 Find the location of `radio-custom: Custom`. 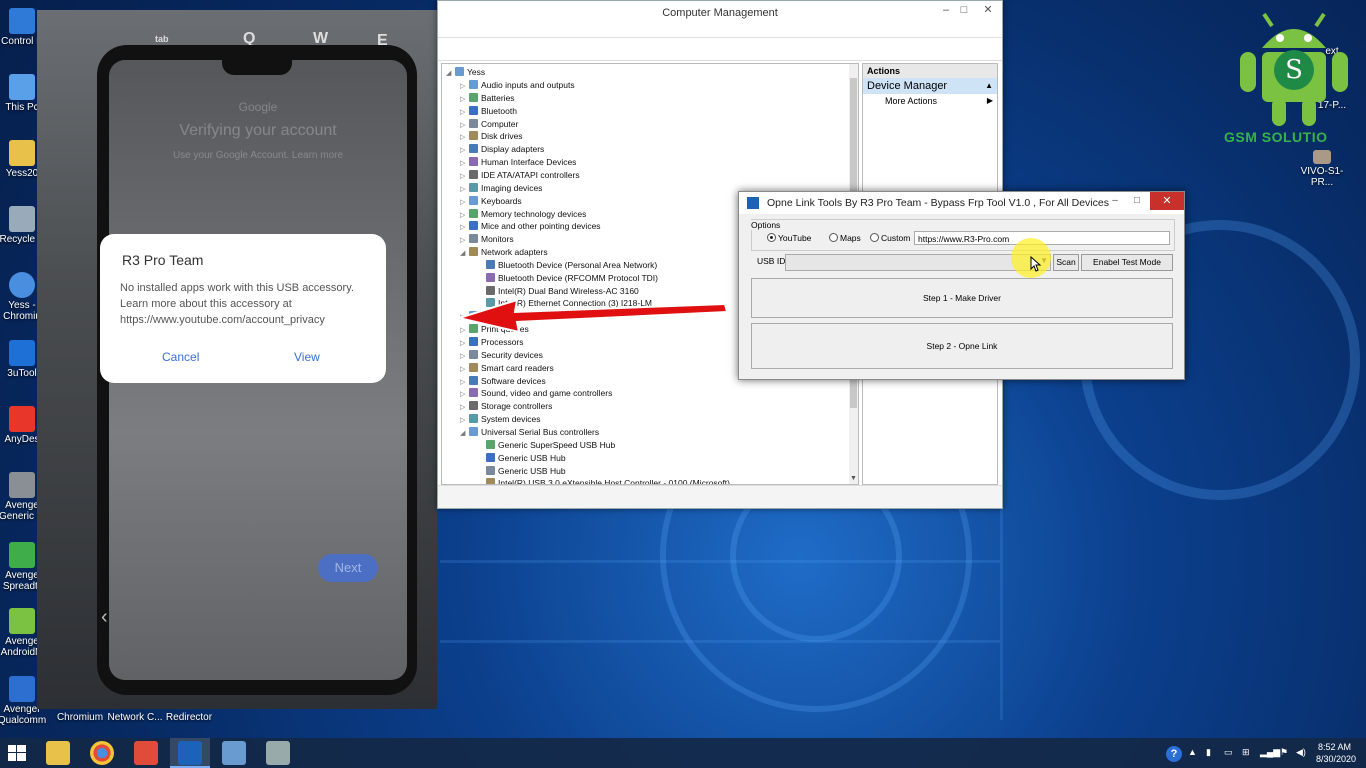

radio-custom: Custom is located at coordinates (890, 238).